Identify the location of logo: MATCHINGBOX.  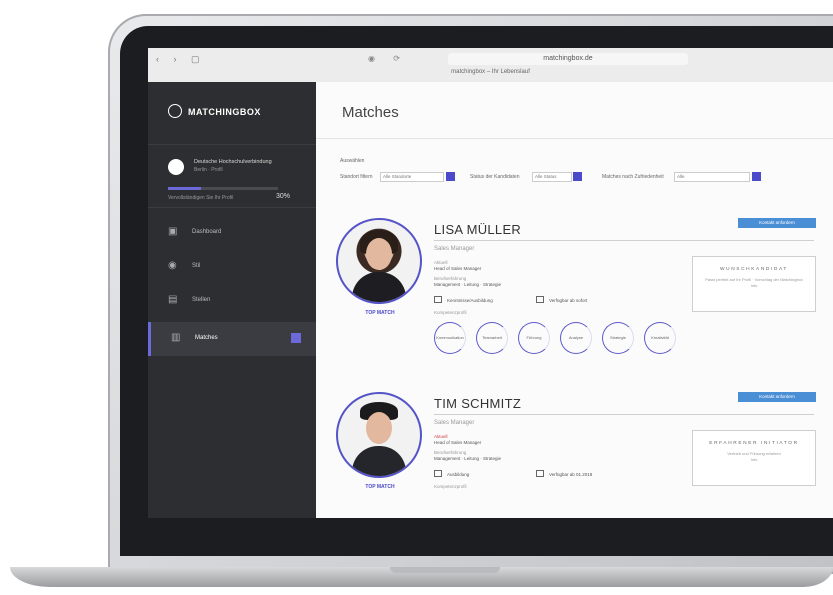
(214, 111).